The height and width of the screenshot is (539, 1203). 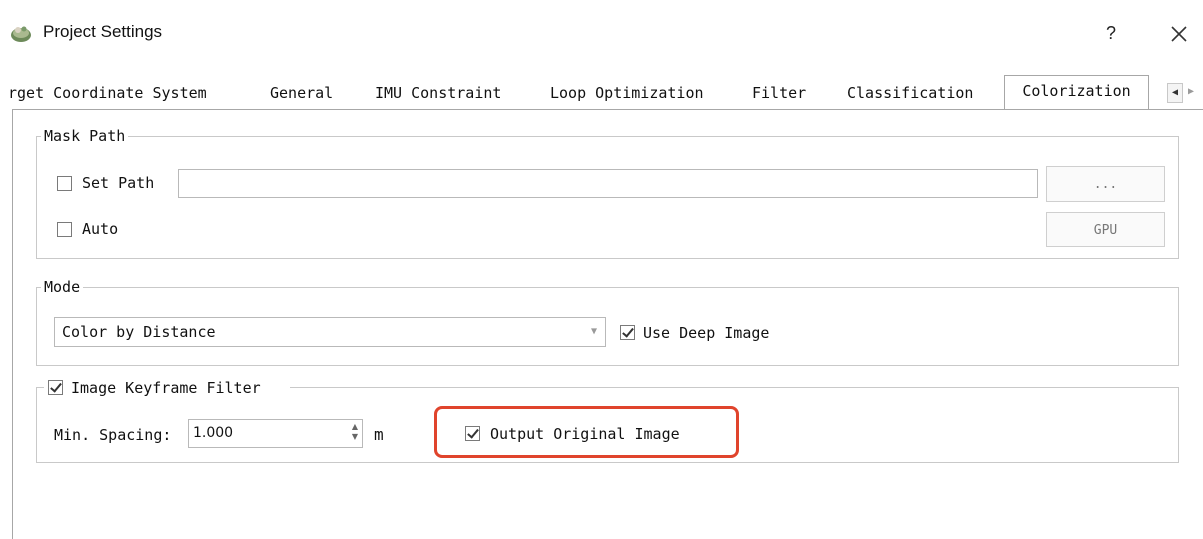 What do you see at coordinates (1179, 34) in the screenshot?
I see `close-icon` at bounding box center [1179, 34].